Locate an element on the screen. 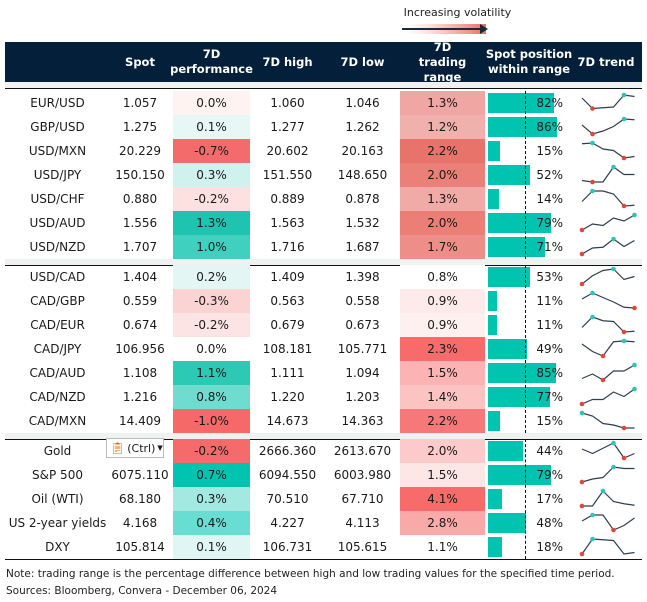 The height and width of the screenshot is (602, 647). table-row: USD/AUD 1.556 1.3% 1.563 1.532 2.0% 79% is located at coordinates (323, 223).